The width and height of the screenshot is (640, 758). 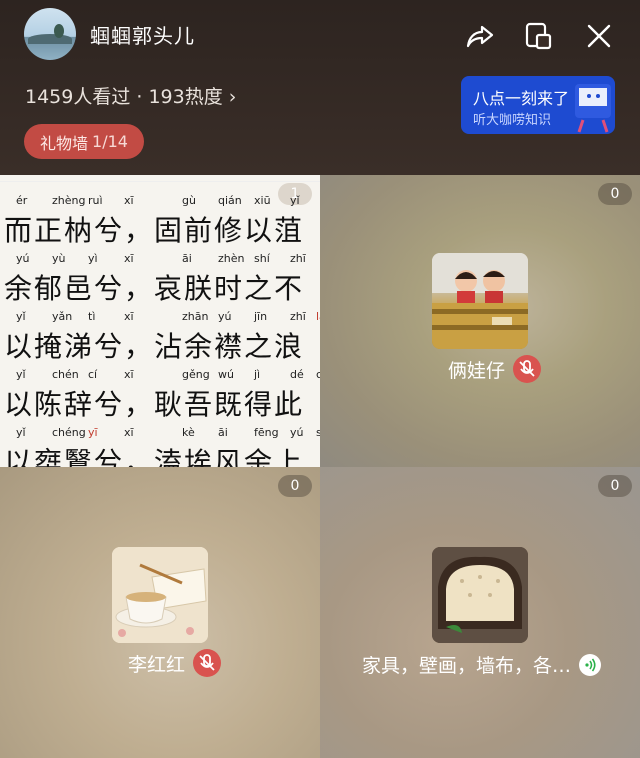 I want to click on poem-text: 以椉鷖兮，溘埃风余上, so click(x=154, y=456).